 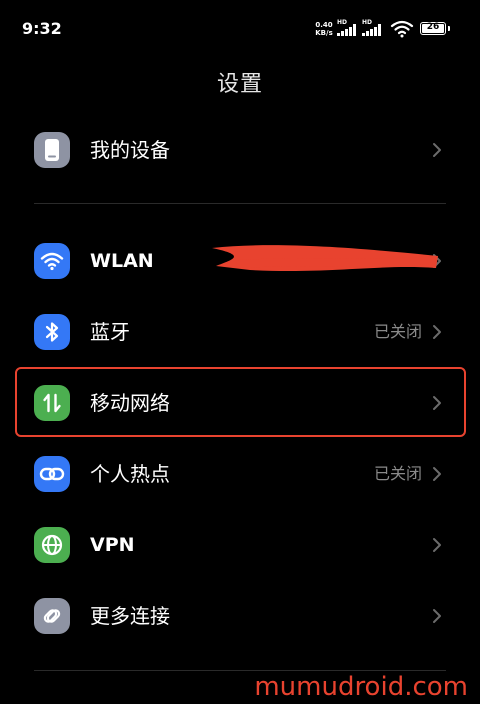 I want to click on battery-level: 26, so click(x=433, y=27).